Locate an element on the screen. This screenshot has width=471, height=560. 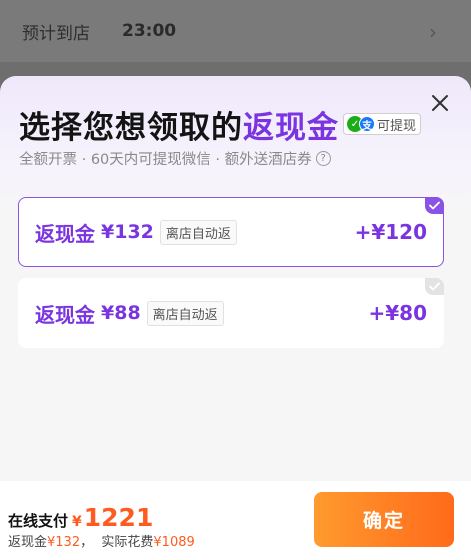
option-amount: ¥88 is located at coordinates (121, 313).